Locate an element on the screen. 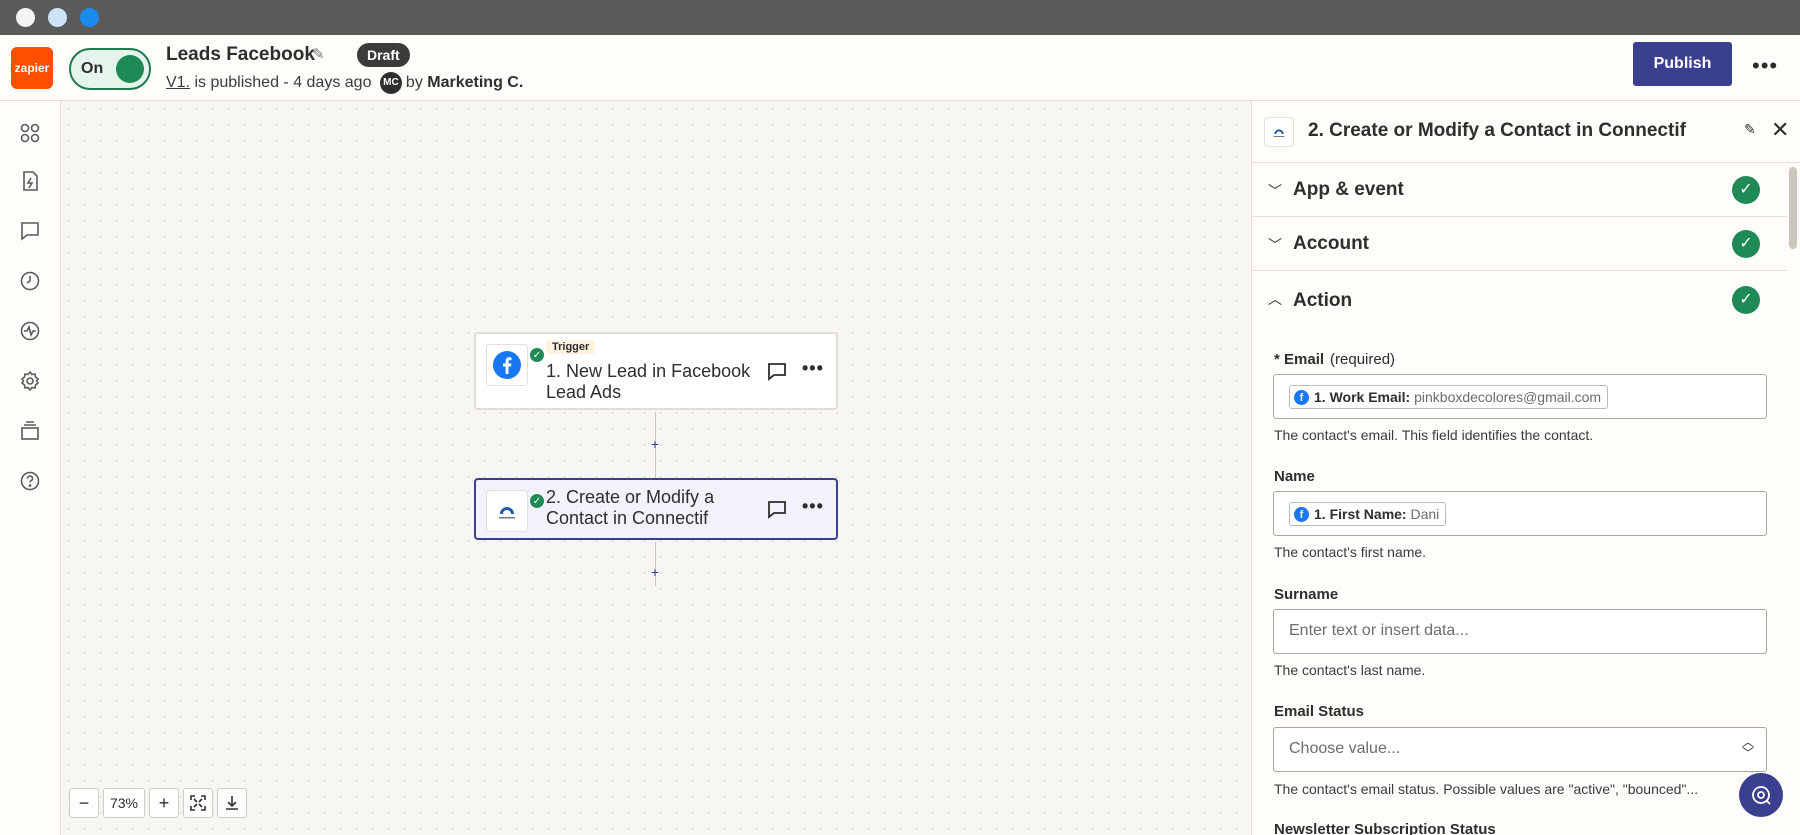  published-text: is published - 4 days ago is located at coordinates (283, 83).